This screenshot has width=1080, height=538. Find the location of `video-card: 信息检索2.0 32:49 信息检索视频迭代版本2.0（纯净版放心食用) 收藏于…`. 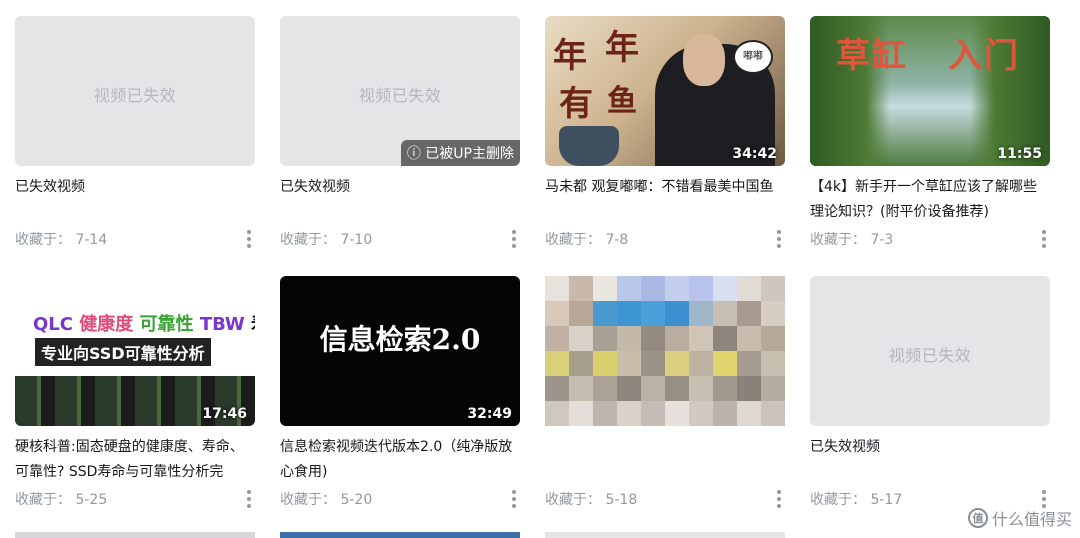

video-card: 信息检索2.0 32:49 信息检索视频迭代版本2.0（纯净版放心食用) 收藏于… is located at coordinates (400, 396).